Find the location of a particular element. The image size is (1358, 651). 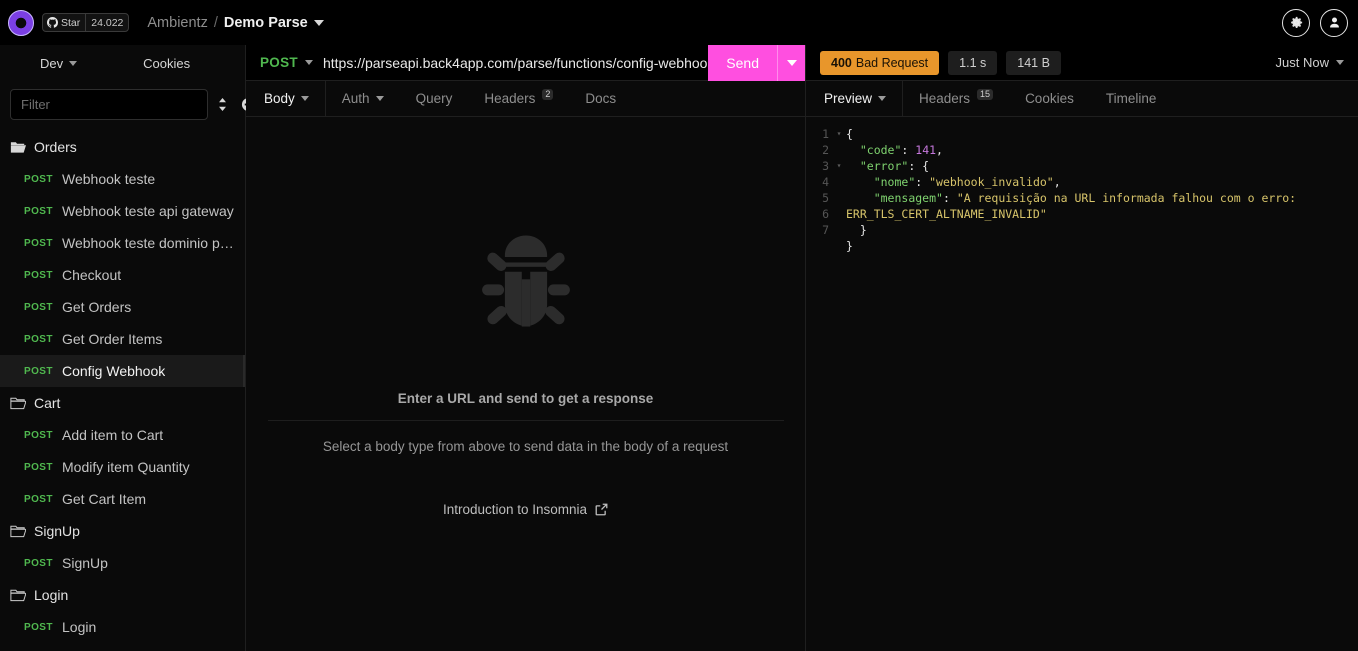

line-number: 4 is located at coordinates (825, 182).